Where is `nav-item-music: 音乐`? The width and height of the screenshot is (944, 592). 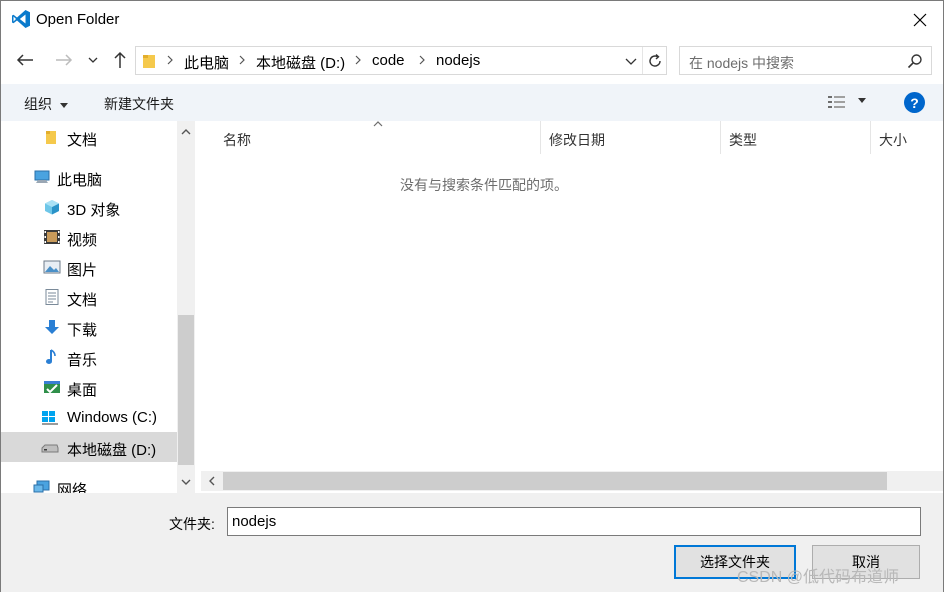 nav-item-music: 音乐 is located at coordinates (89, 357).